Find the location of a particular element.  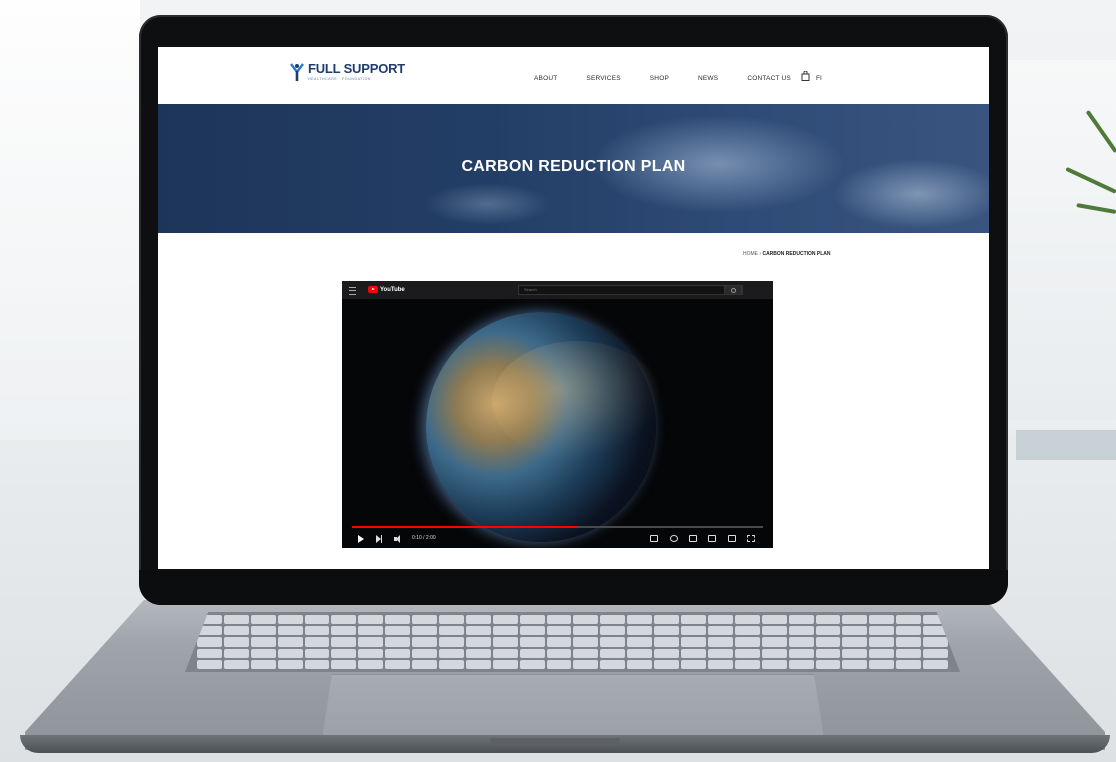

background-shelf is located at coordinates (1066, 445).